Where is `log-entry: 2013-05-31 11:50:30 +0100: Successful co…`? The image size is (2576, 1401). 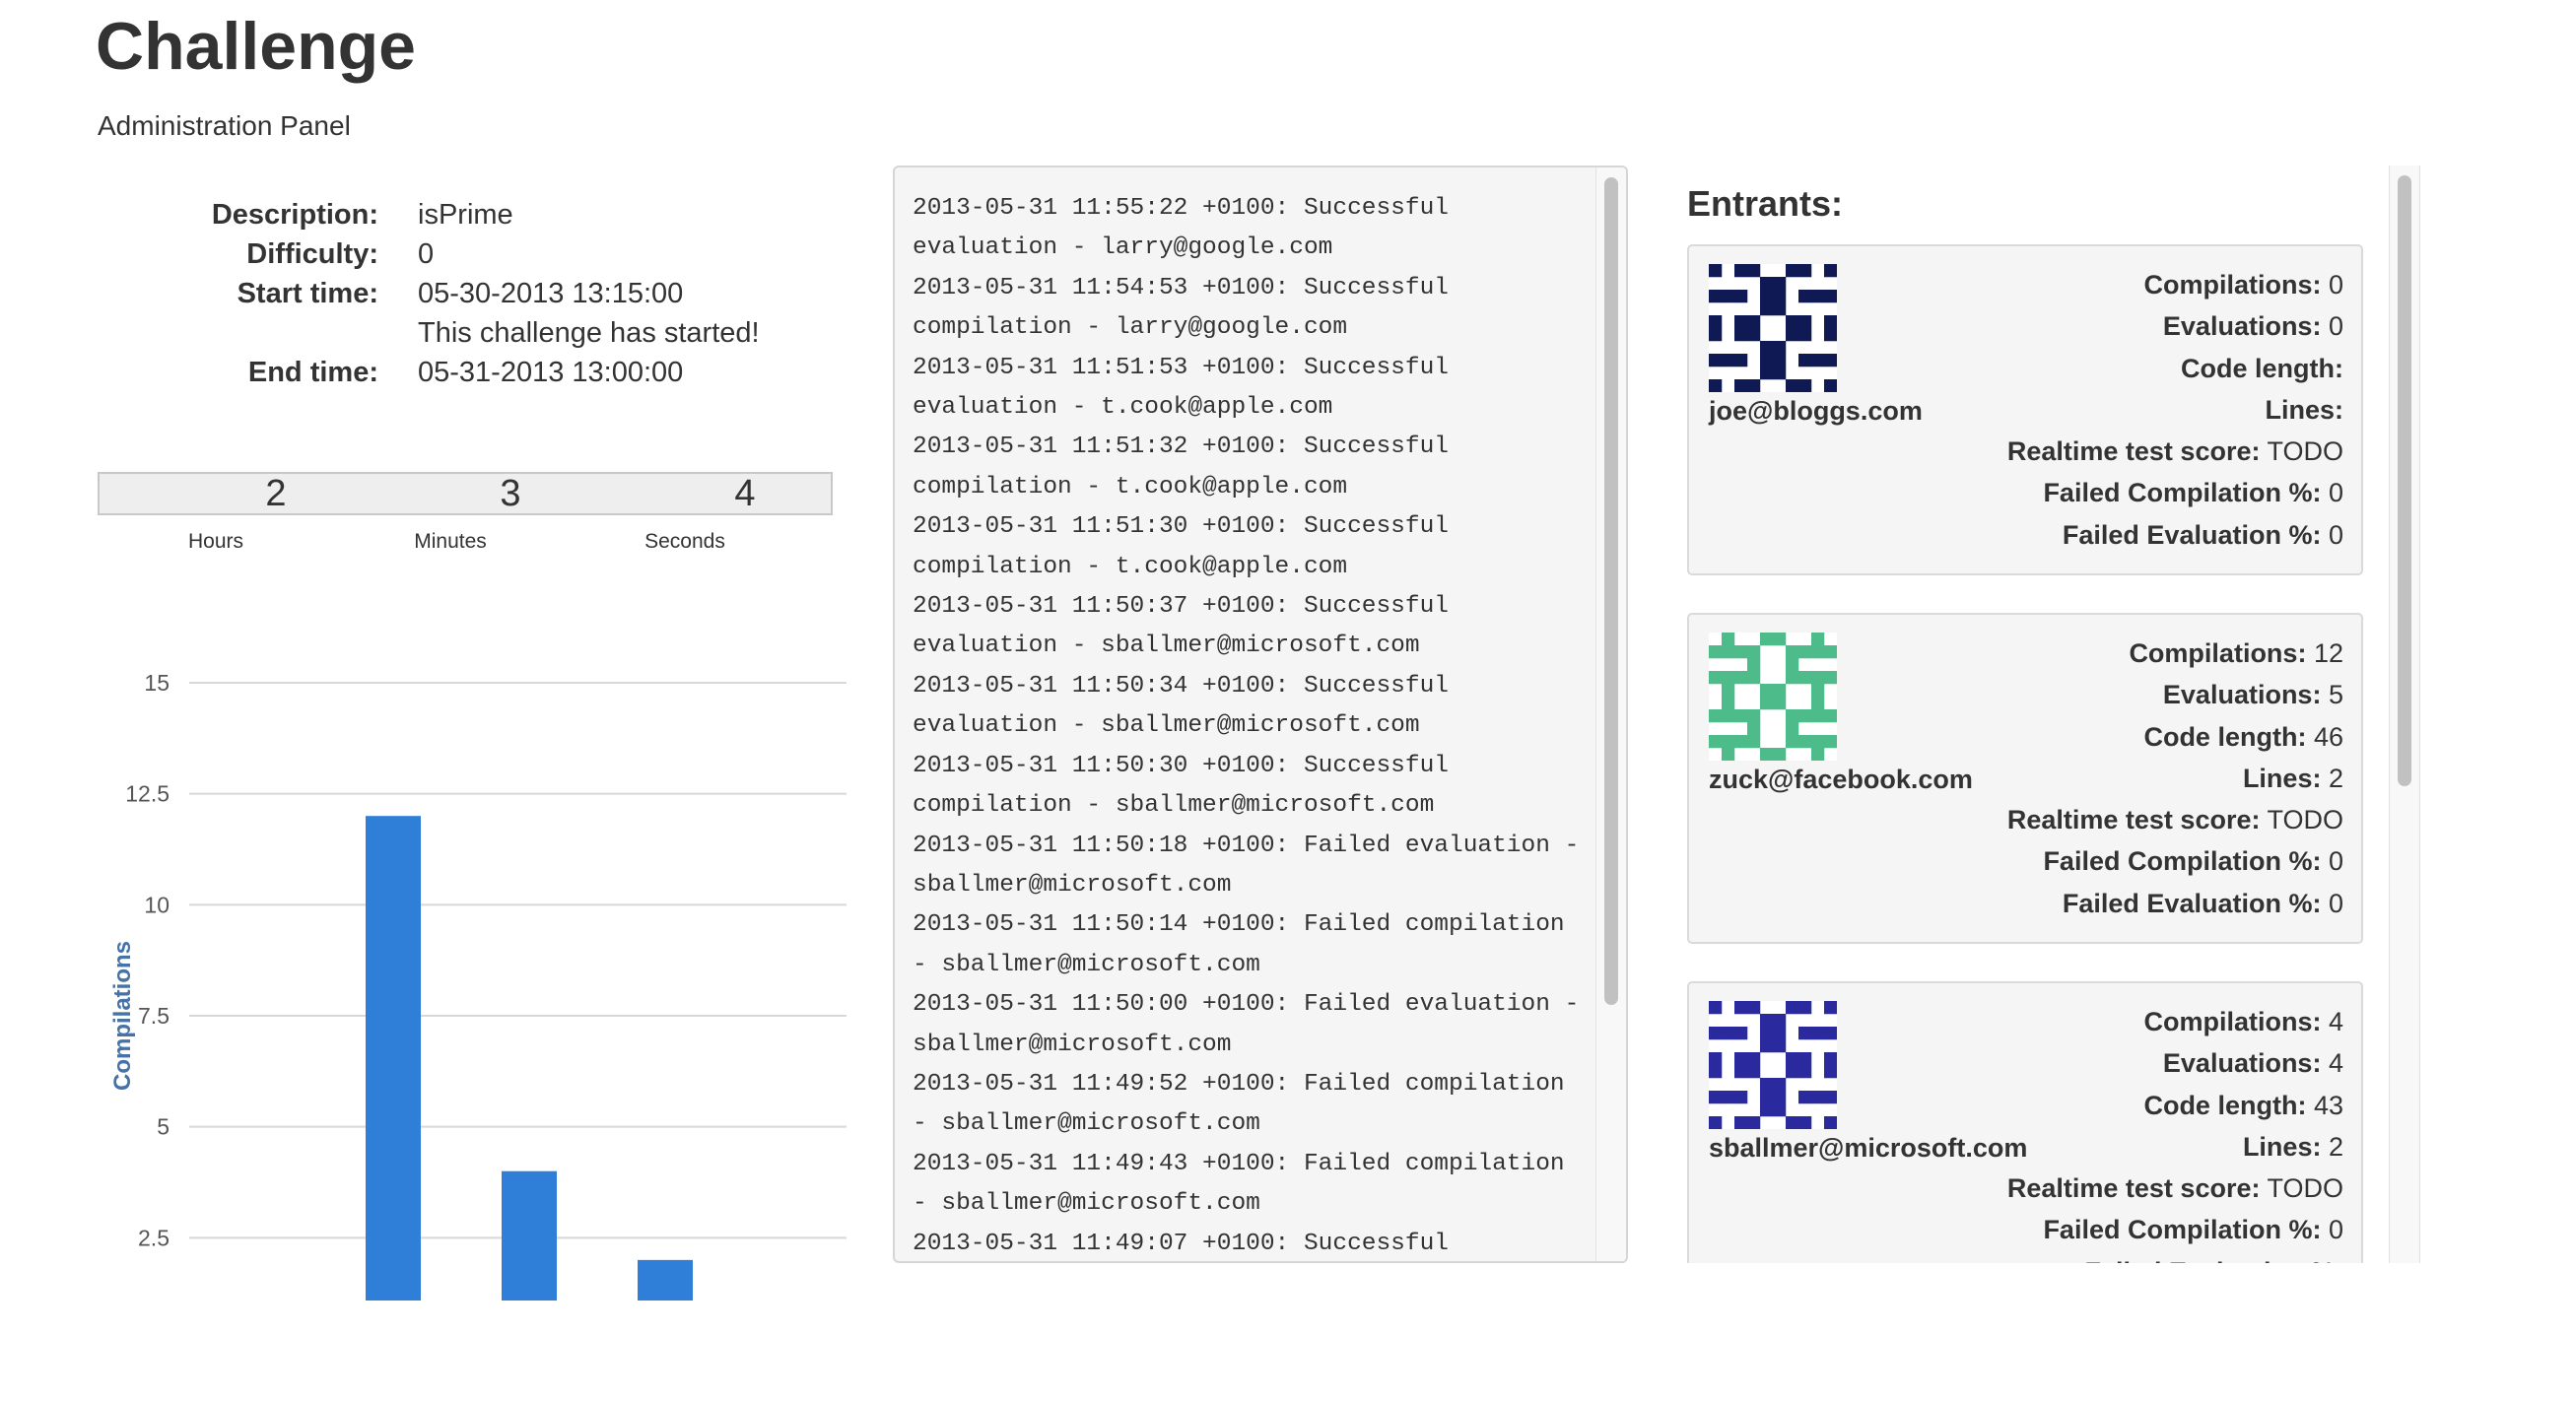 log-entry: 2013-05-31 11:50:30 +0100: Successful co… is located at coordinates (1188, 786).